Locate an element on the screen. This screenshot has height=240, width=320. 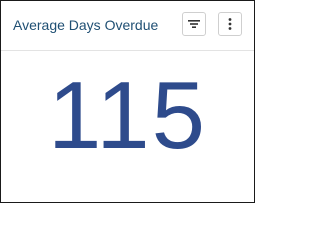
filter-button is located at coordinates (194, 24).